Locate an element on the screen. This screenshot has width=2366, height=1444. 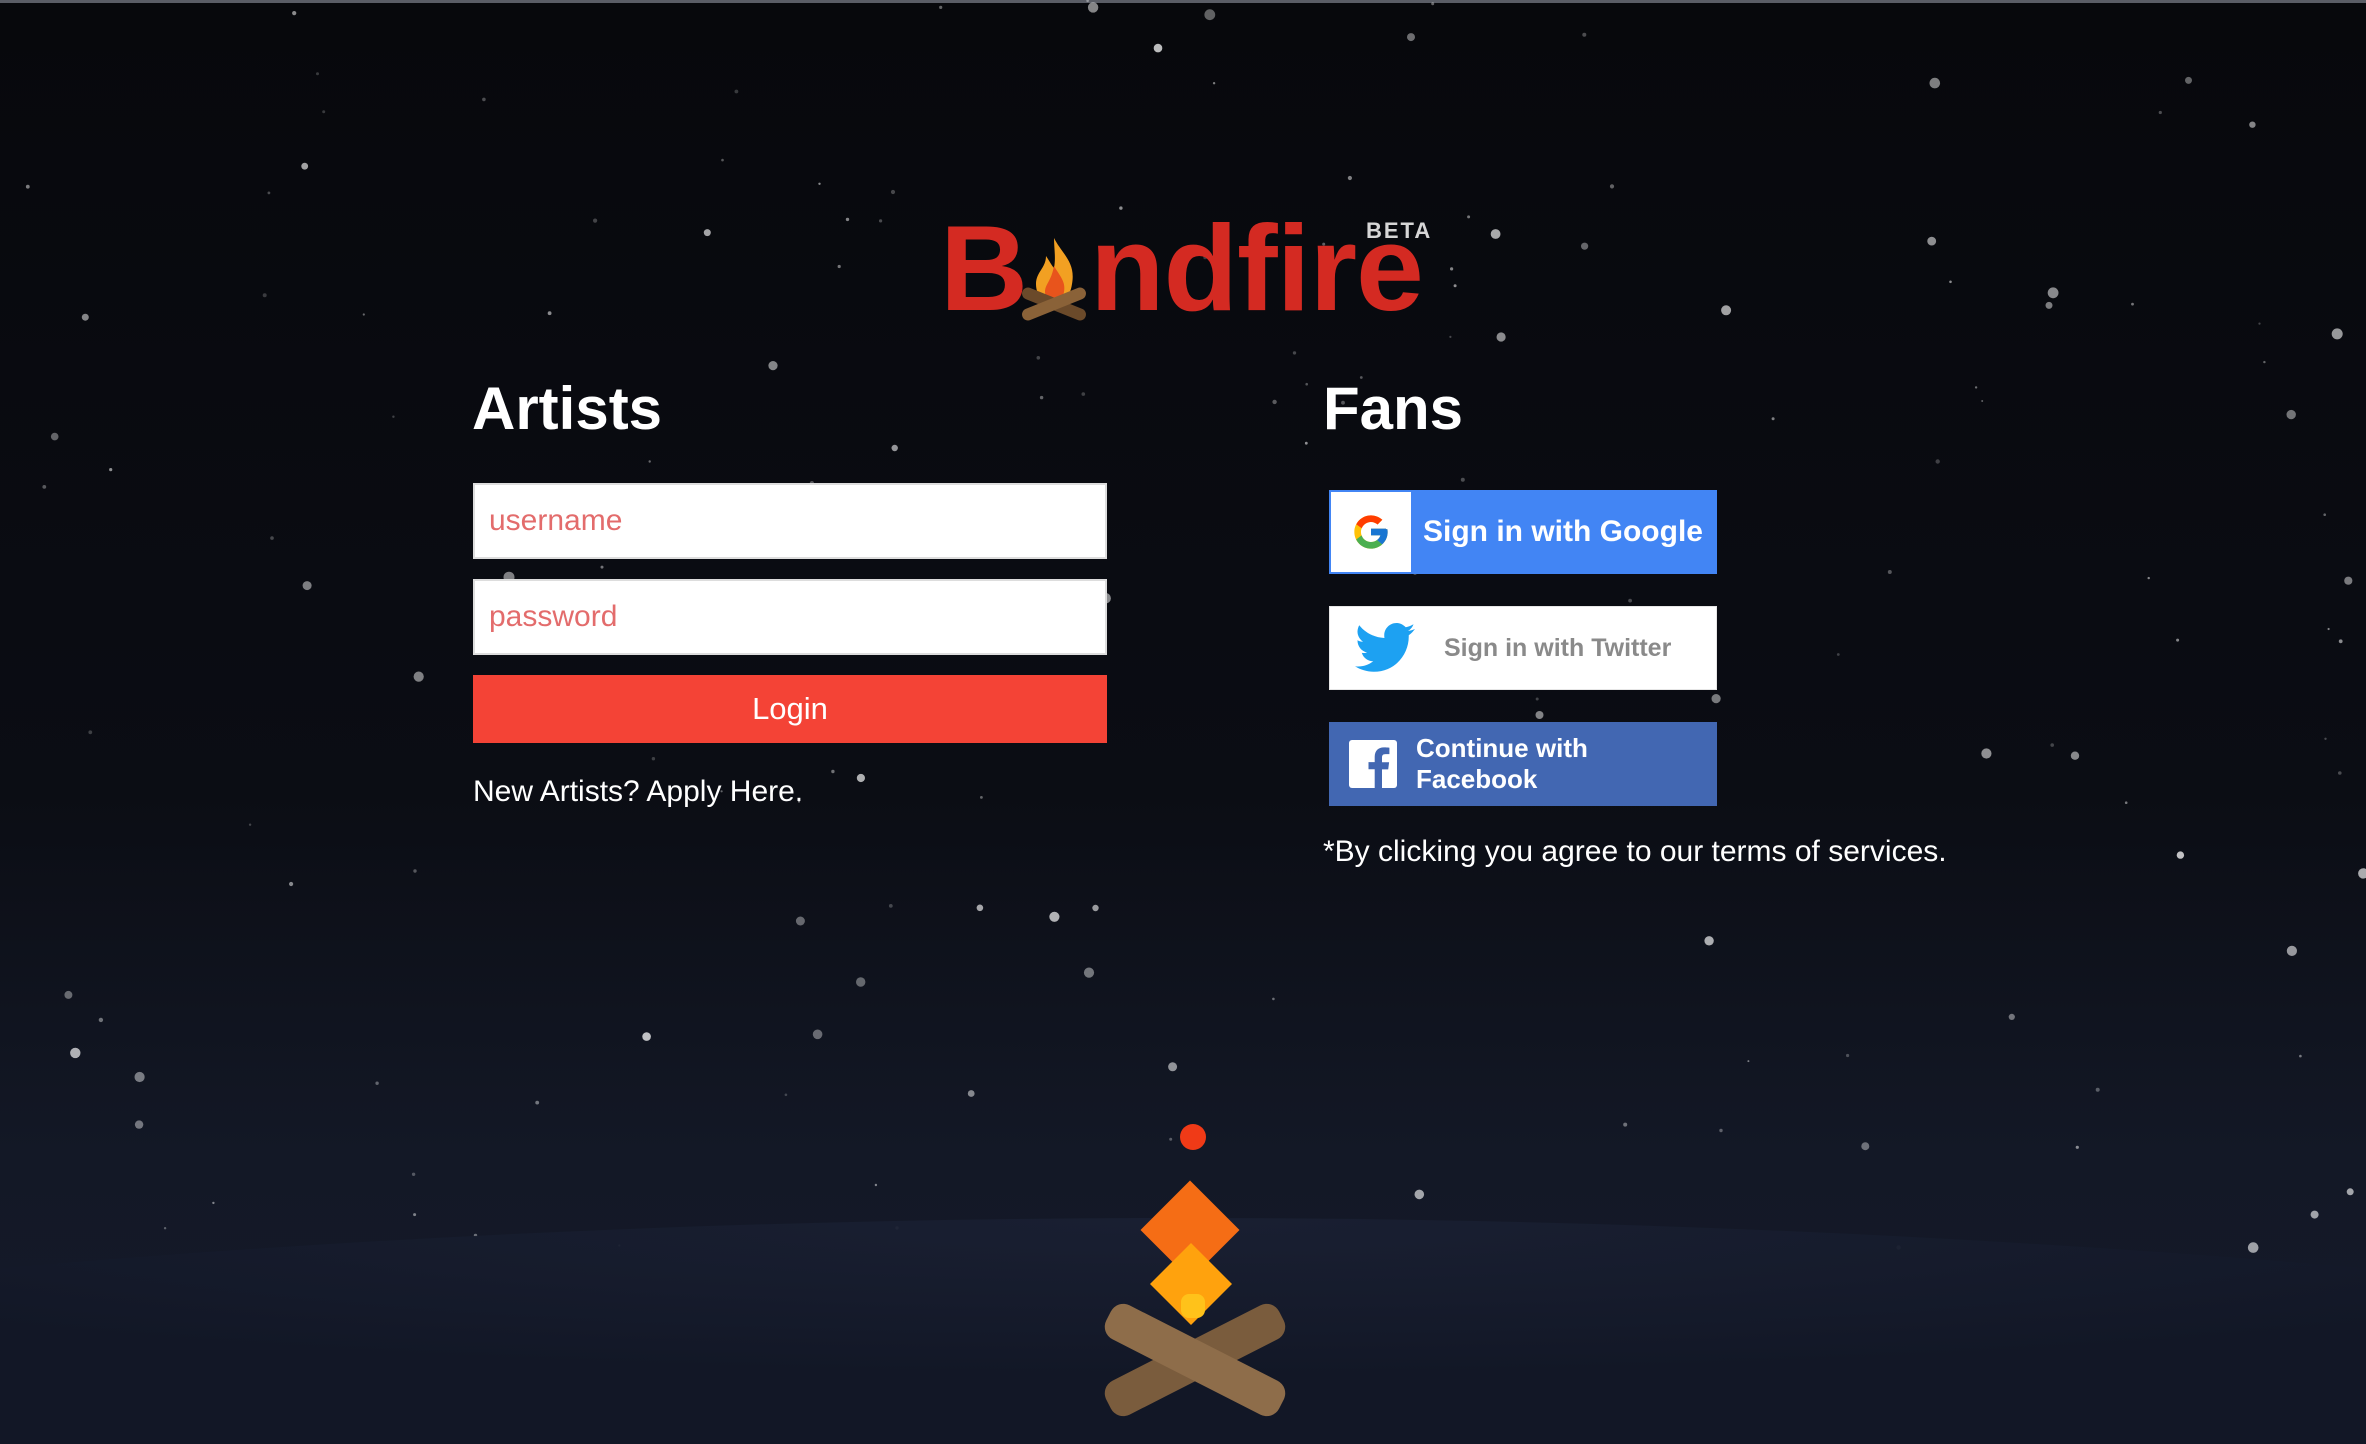
facebook-signin-button: Continue with Facebook is located at coordinates (1523, 764).